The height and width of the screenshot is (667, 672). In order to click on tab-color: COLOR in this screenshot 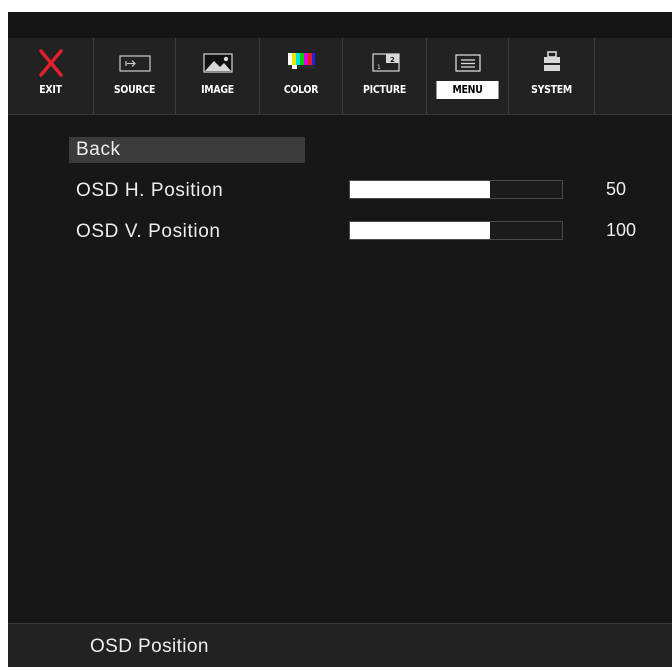, I will do `click(301, 76)`.